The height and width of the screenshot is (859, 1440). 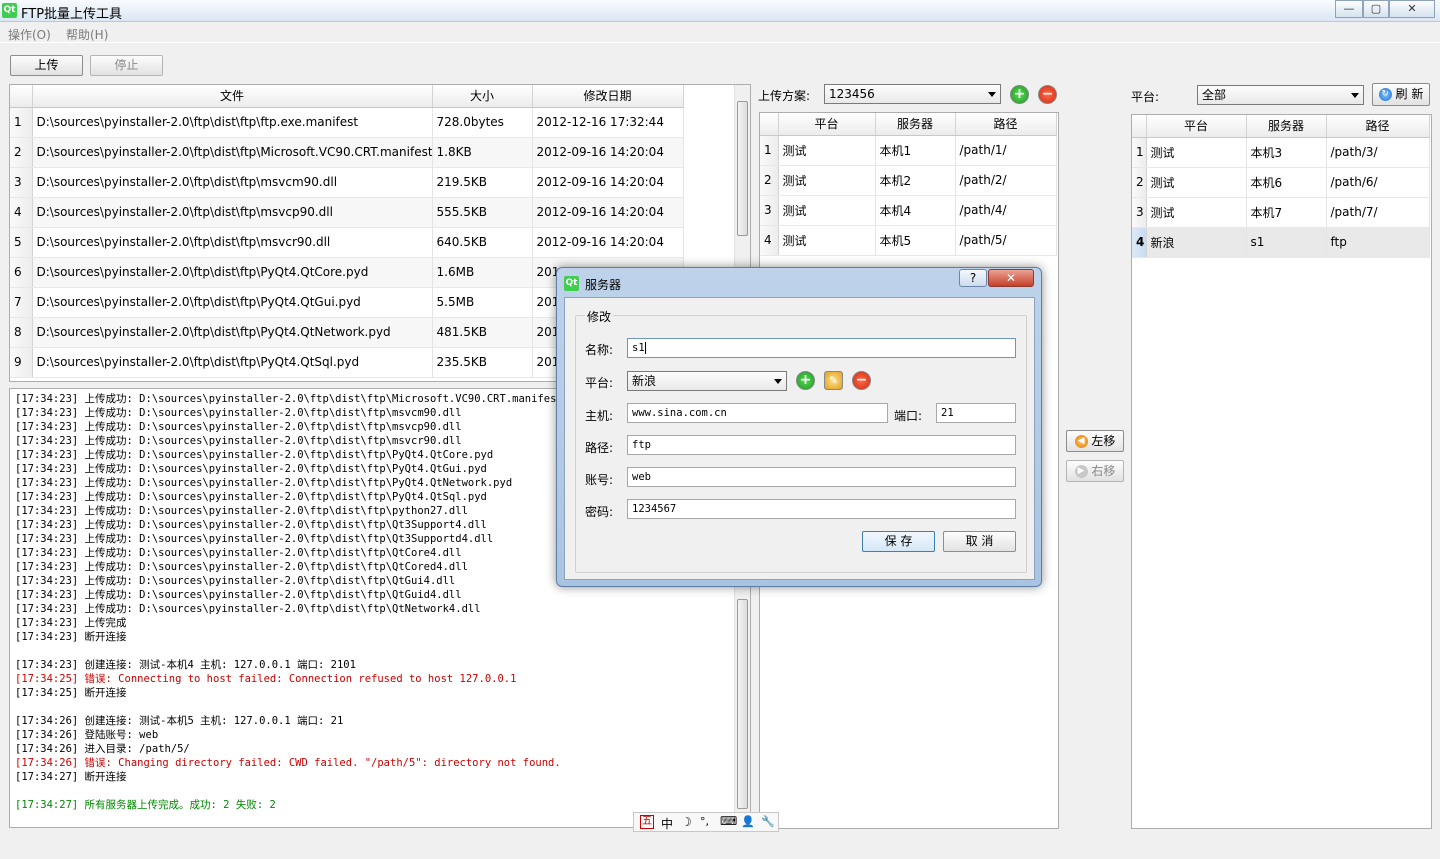 What do you see at coordinates (908, 180) in the screenshot?
I see `table-row: 2 测试 本机2/path/2/` at bounding box center [908, 180].